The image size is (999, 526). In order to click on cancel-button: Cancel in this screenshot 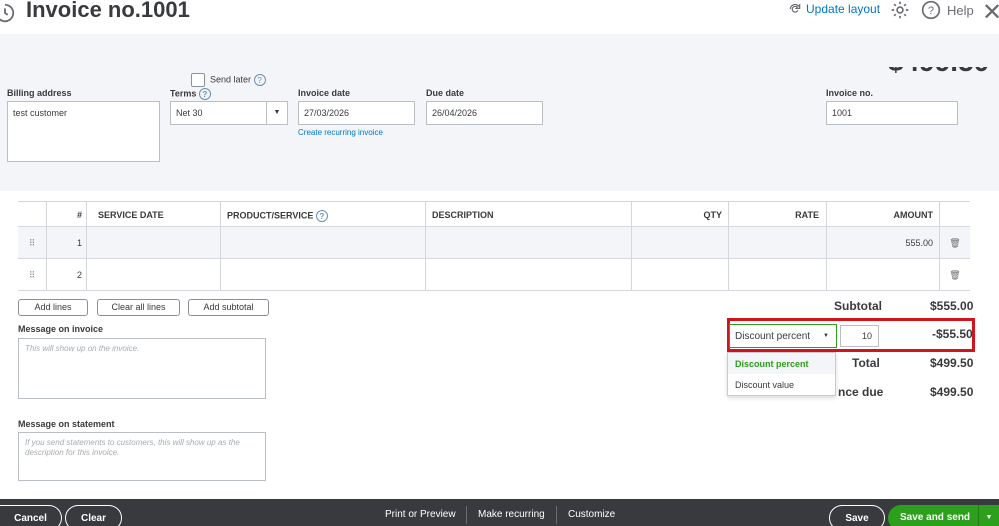, I will do `click(31, 515)`.